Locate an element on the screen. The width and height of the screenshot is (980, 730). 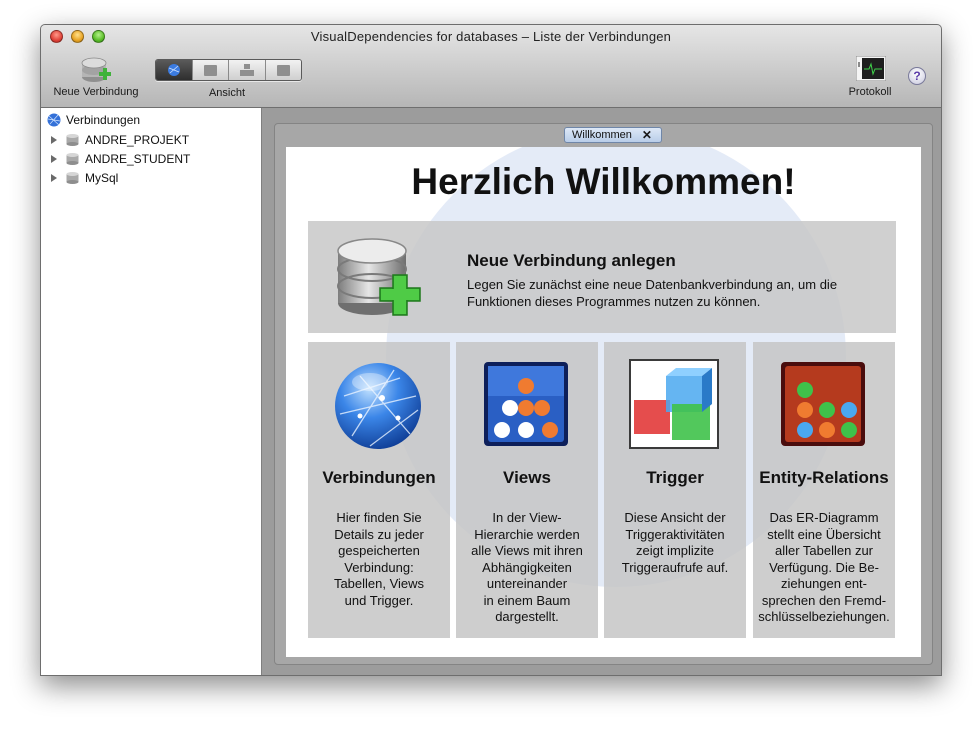
console-monitor-icon is located at coordinates (871, 68).